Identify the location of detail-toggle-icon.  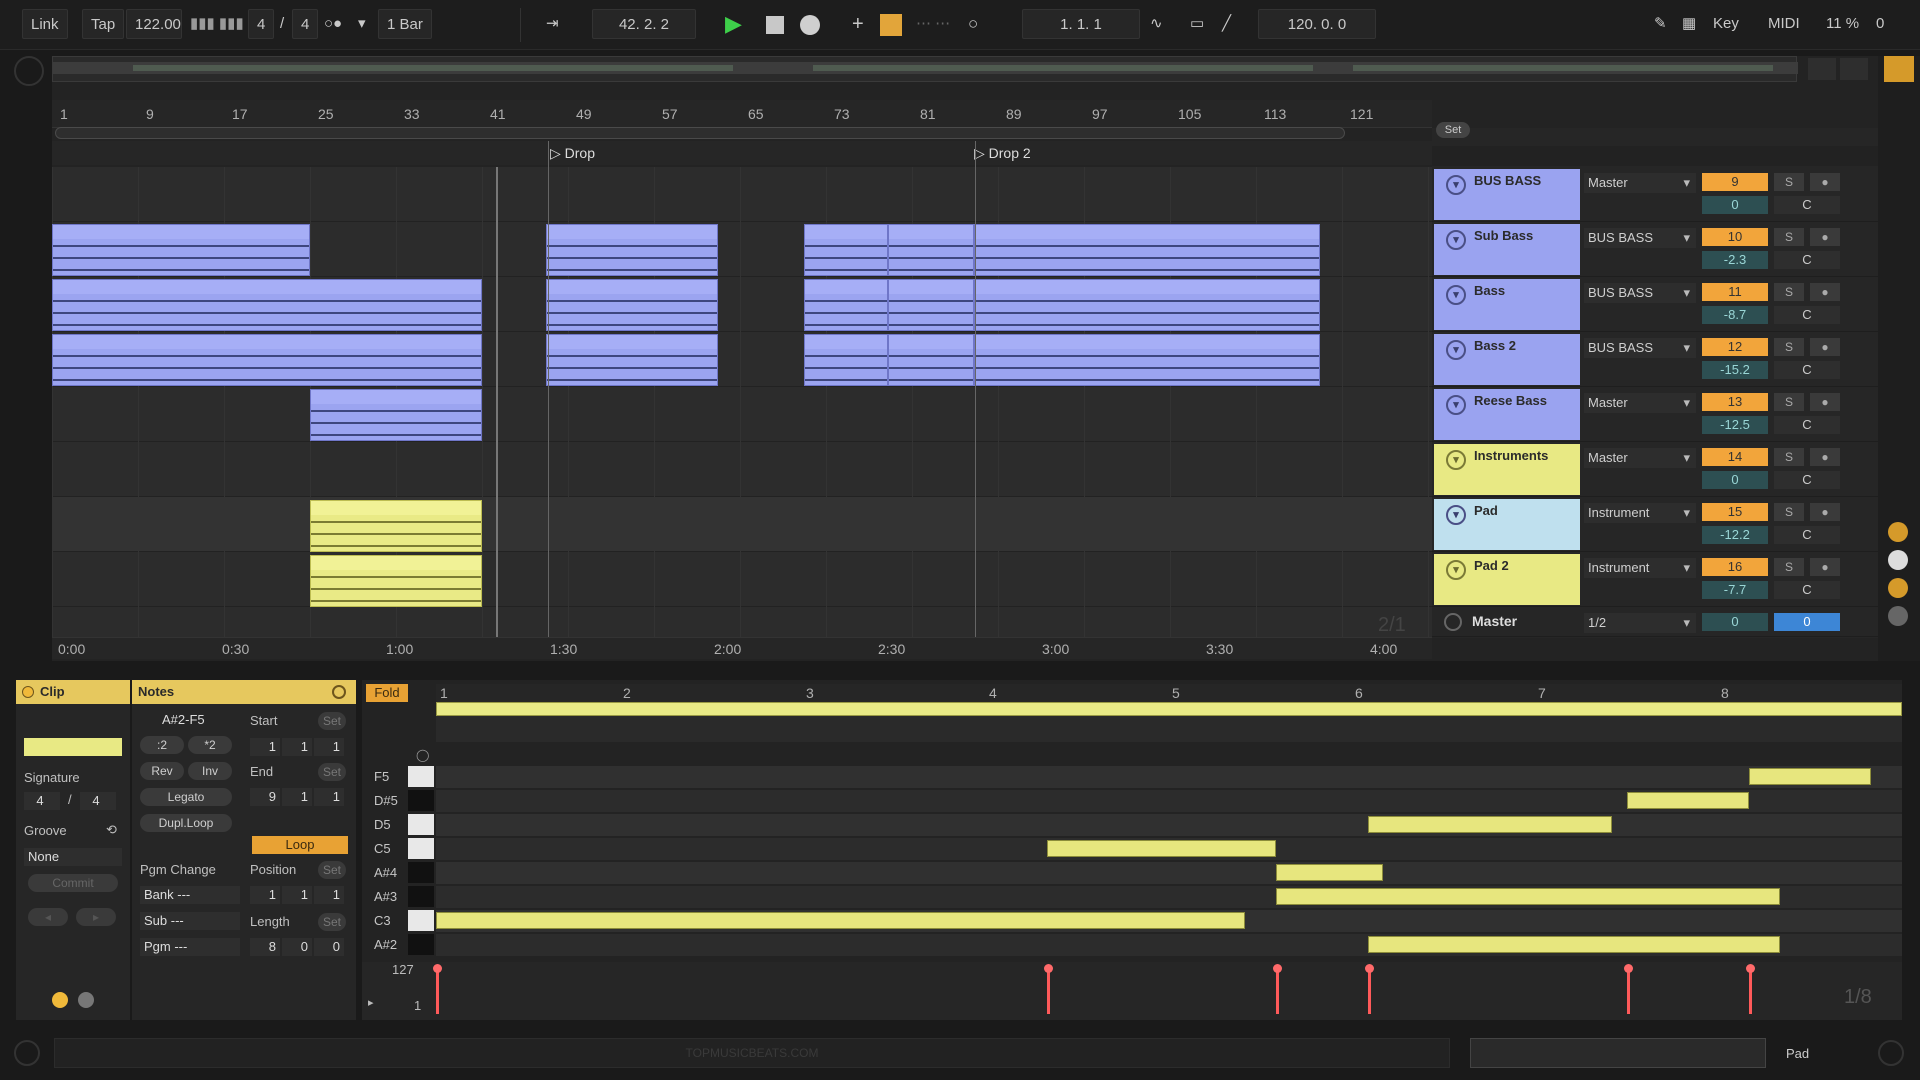
(1891, 1053).